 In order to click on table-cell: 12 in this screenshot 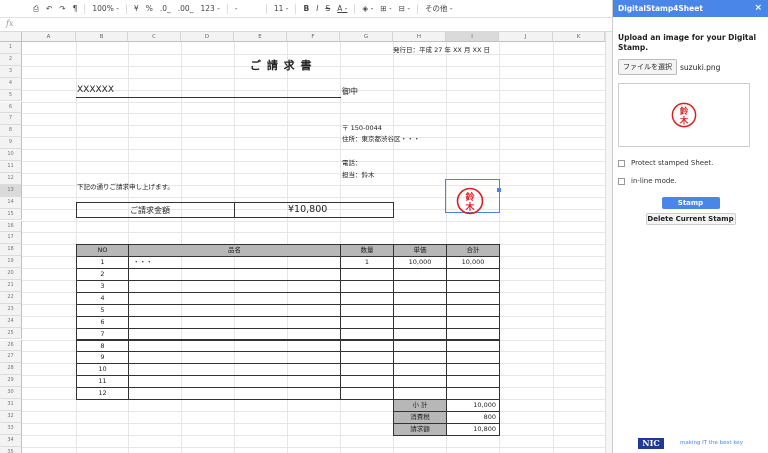, I will do `click(102, 393)`.